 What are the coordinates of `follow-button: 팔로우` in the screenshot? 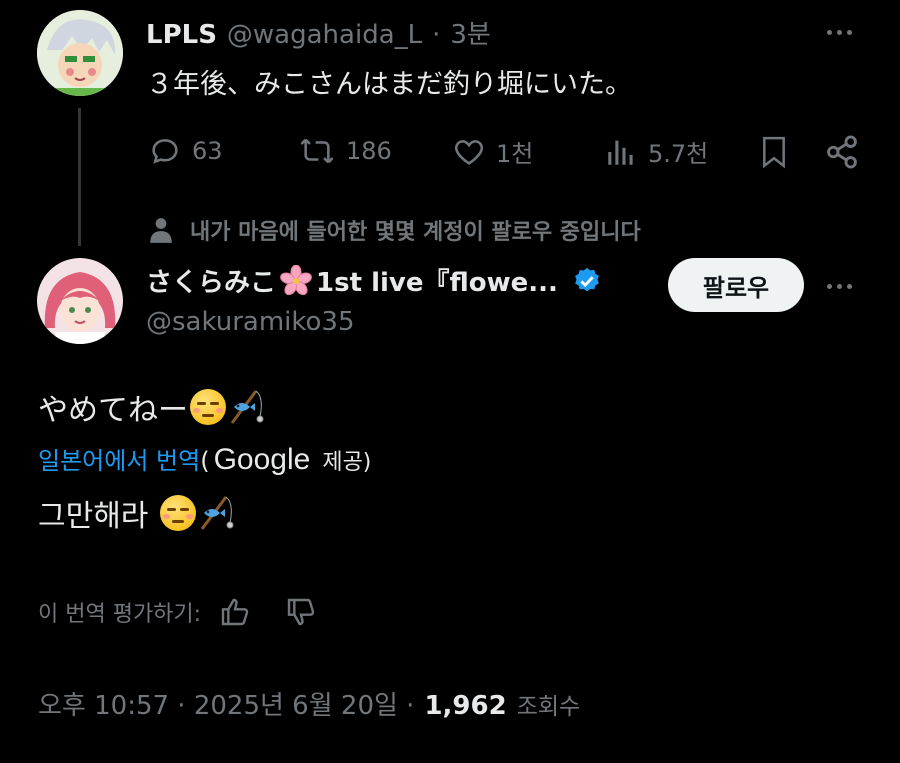 It's located at (736, 285).